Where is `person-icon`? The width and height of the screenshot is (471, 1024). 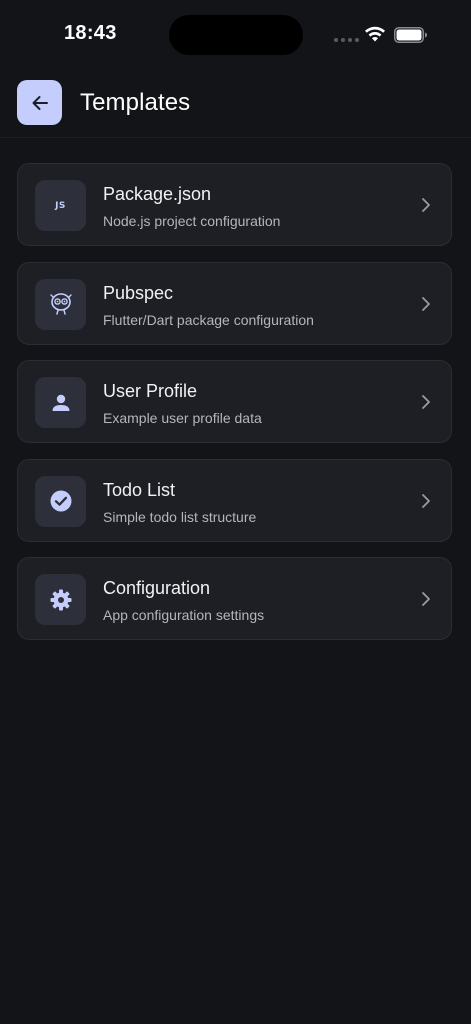
person-icon is located at coordinates (60, 402).